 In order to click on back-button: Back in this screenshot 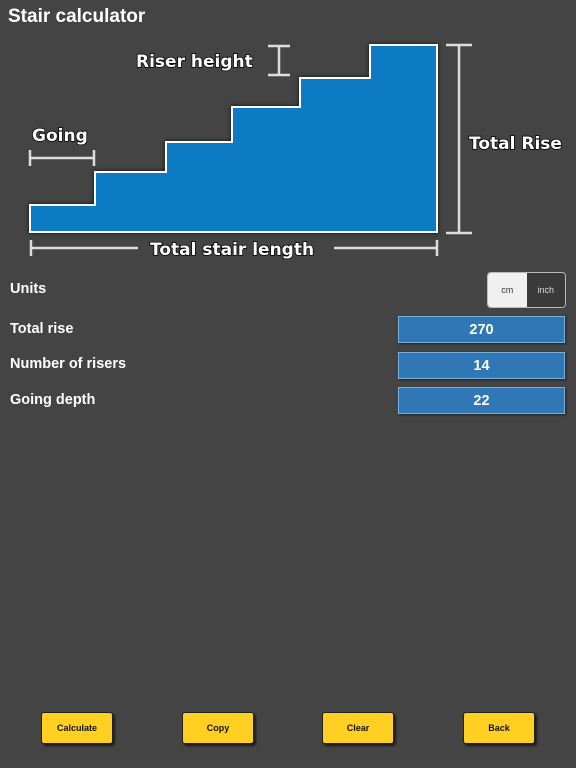, I will do `click(499, 728)`.